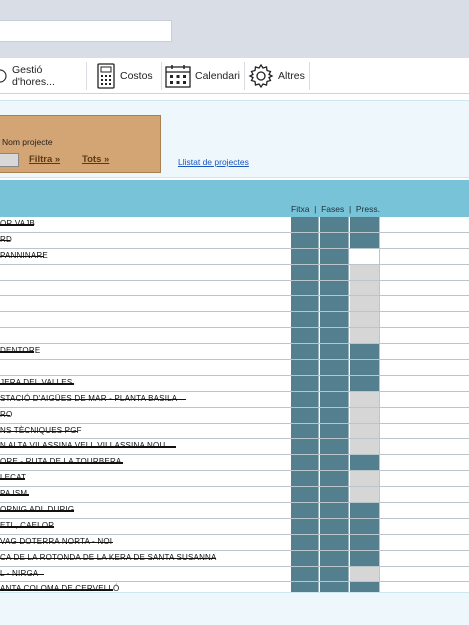 This screenshot has height=625, width=469. What do you see at coordinates (234, 256) in the screenshot?
I see `table-row: PANNINARE` at bounding box center [234, 256].